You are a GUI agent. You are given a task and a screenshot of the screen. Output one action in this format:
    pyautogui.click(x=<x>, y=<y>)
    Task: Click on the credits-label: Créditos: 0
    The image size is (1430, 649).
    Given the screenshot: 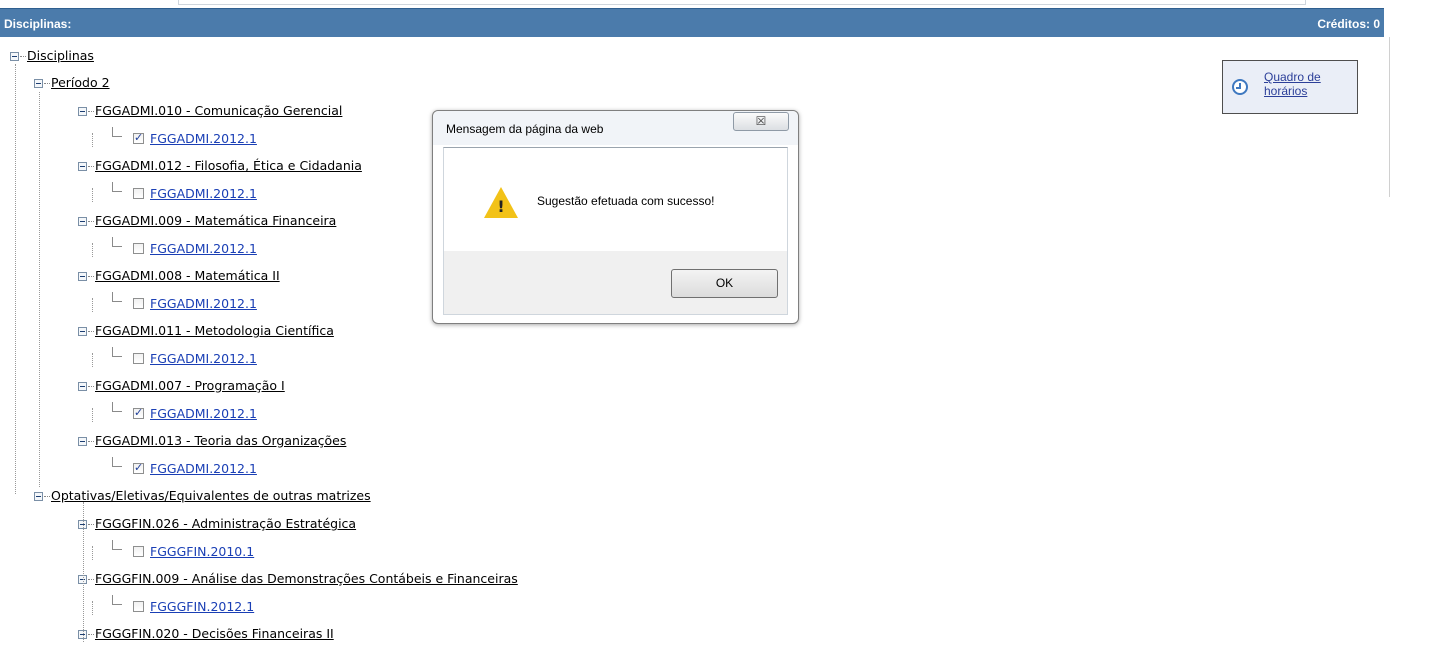 What is the action you would take?
    pyautogui.click(x=1348, y=24)
    